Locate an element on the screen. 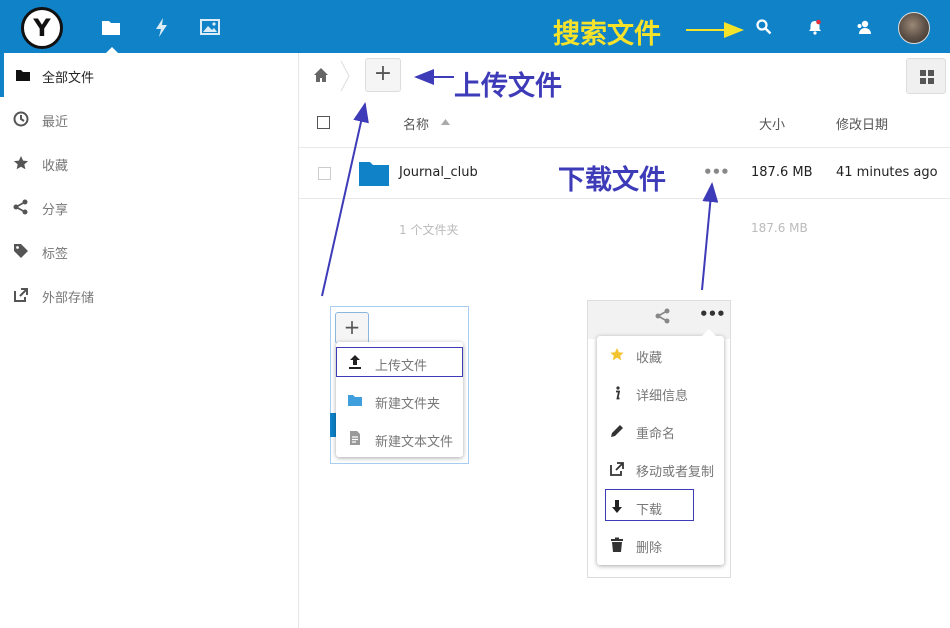  gallery-icon is located at coordinates (210, 27).